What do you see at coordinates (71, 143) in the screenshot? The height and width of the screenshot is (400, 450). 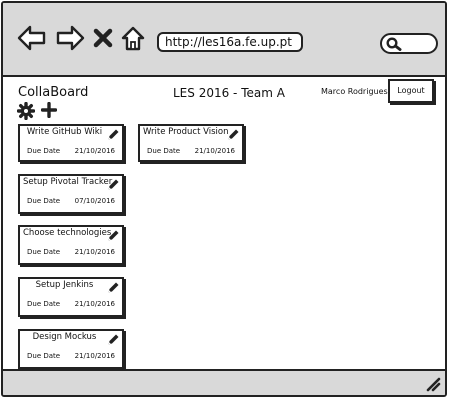 I see `task-card: Write GitHub Wiki Due Date 21/10/2016` at bounding box center [71, 143].